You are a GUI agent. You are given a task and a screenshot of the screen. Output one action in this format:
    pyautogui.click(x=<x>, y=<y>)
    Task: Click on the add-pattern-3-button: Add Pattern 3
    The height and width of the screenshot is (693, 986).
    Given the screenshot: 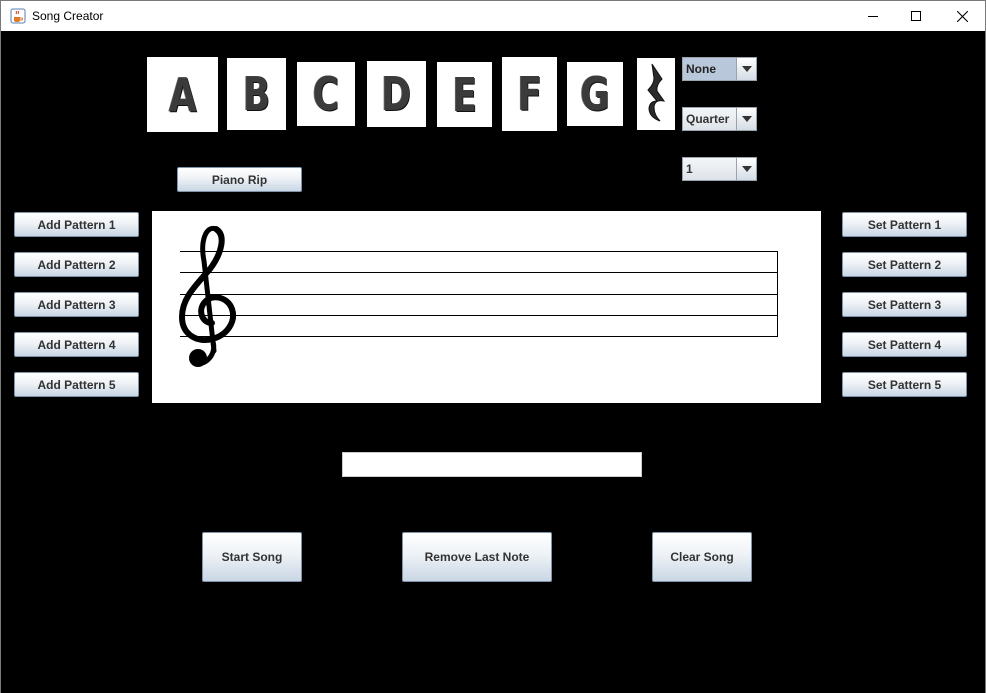 What is the action you would take?
    pyautogui.click(x=76, y=304)
    